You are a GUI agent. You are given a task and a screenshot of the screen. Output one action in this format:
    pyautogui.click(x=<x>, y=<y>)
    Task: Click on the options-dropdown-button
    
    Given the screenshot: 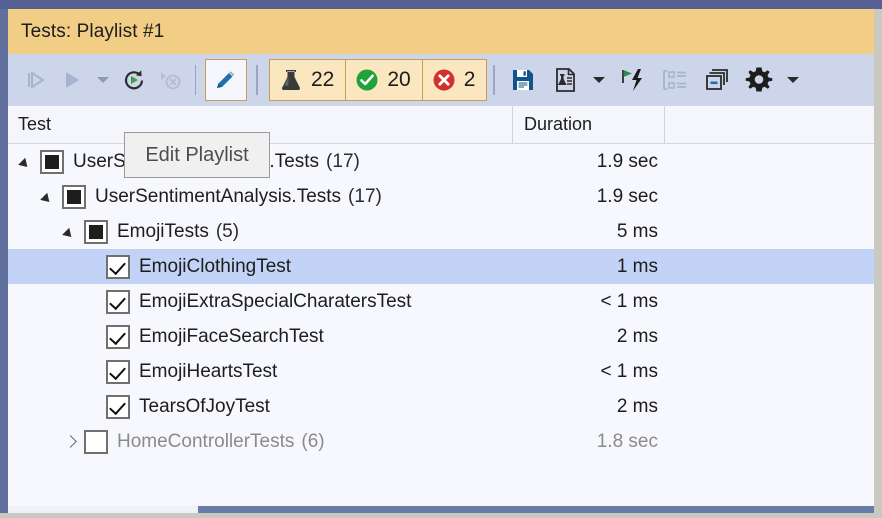 What is the action you would take?
    pyautogui.click(x=793, y=80)
    